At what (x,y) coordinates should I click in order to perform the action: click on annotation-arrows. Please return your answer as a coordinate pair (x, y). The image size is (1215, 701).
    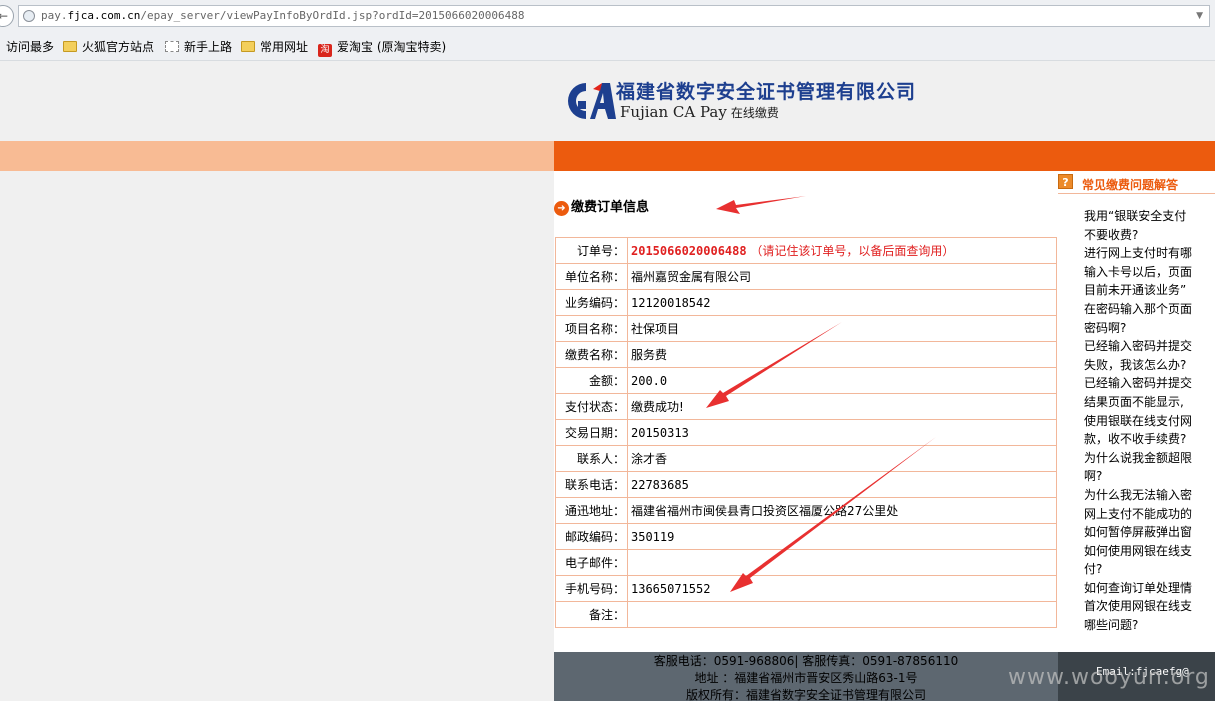
    Looking at the image, I should click on (821, 394).